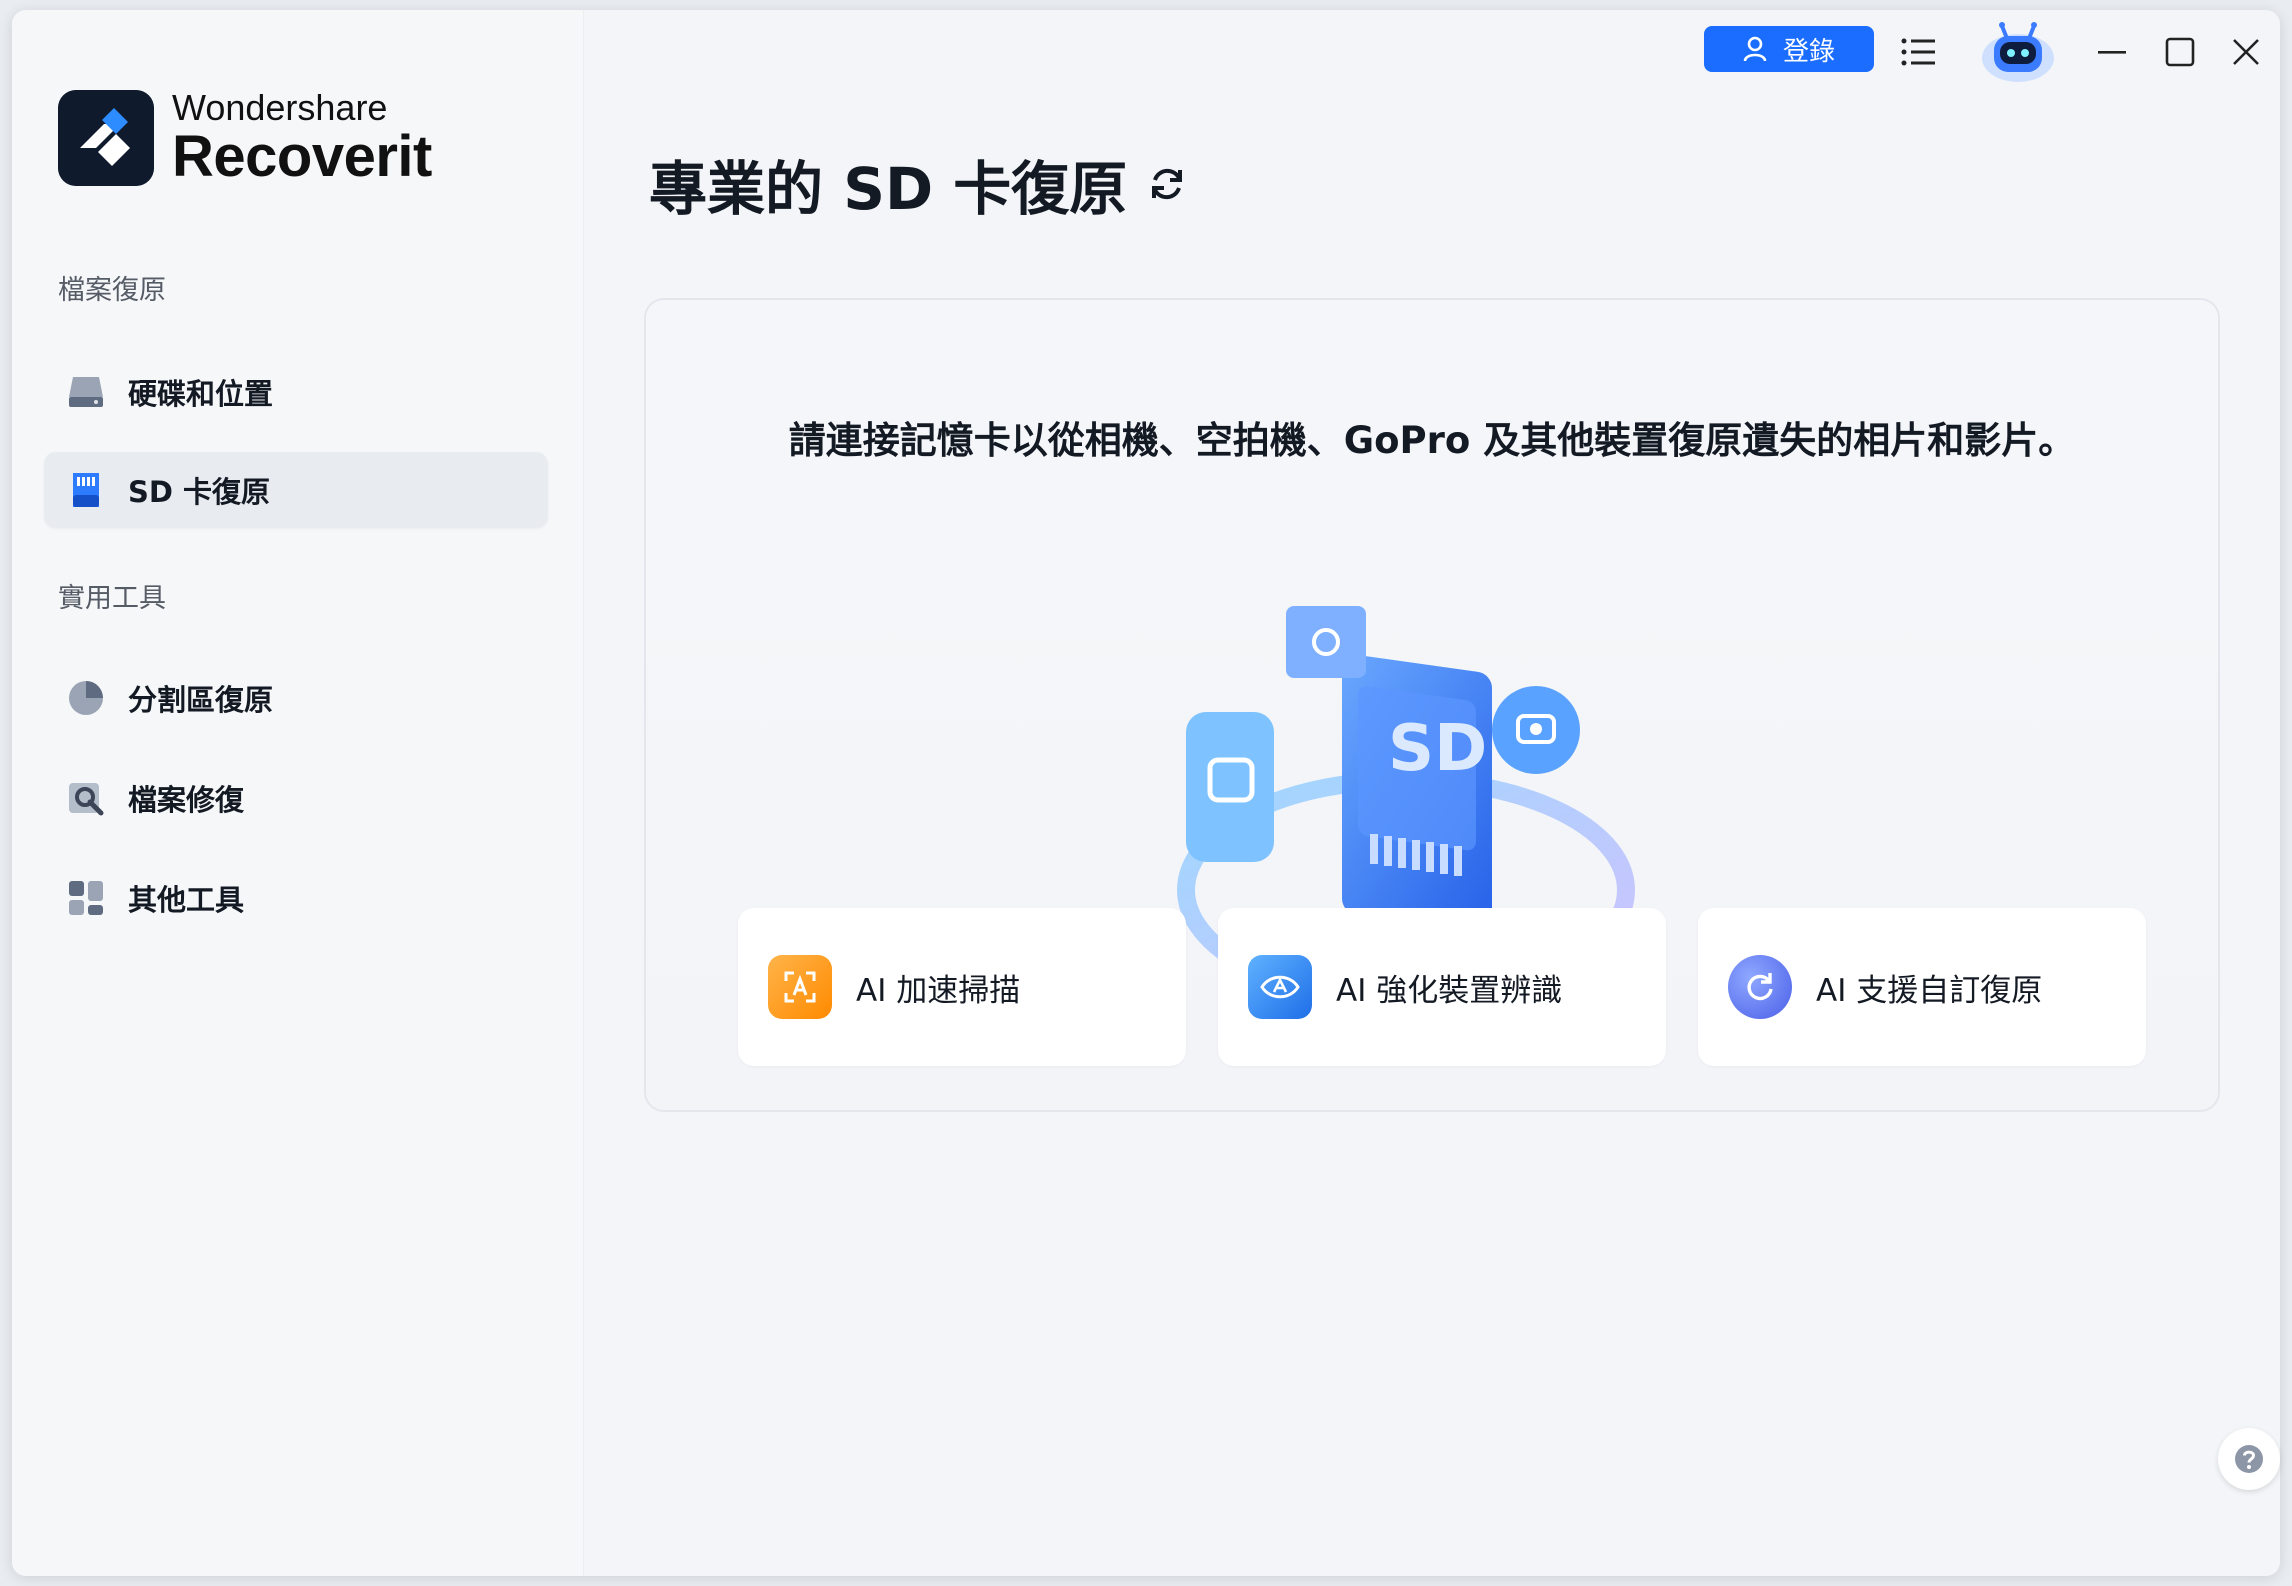  I want to click on sd-card-icon, so click(86, 490).